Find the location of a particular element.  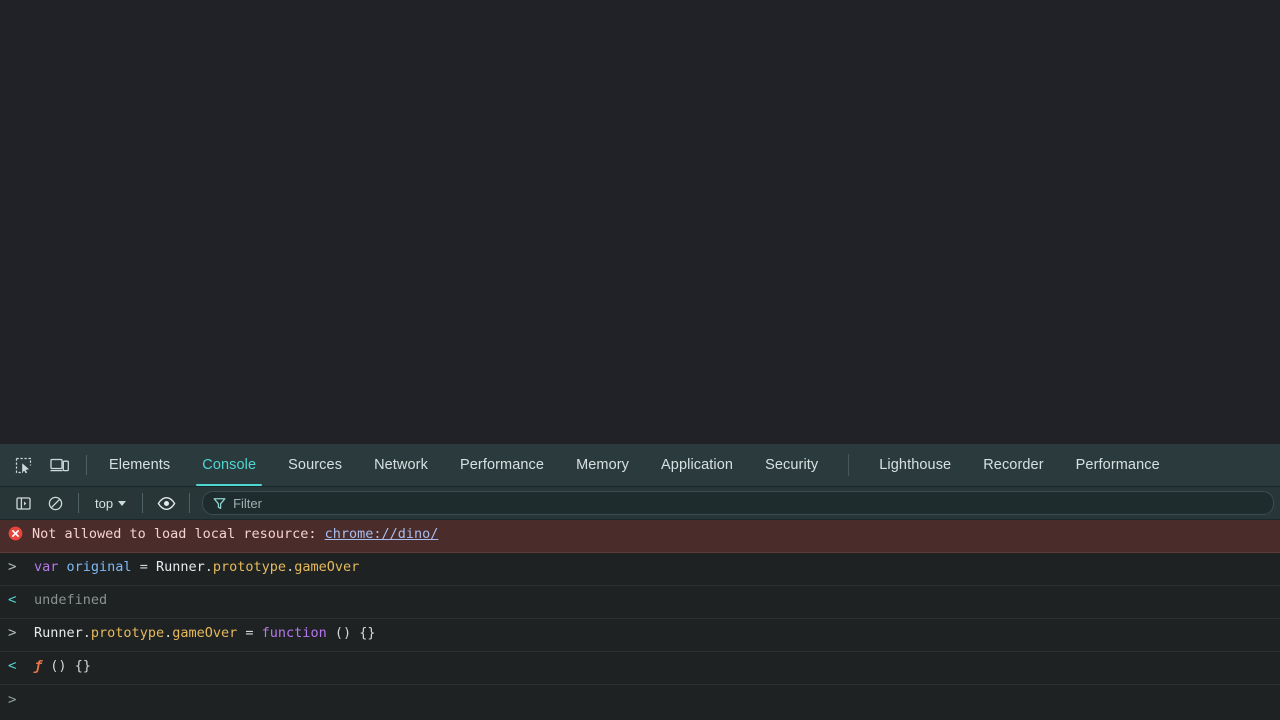

code-token: original is located at coordinates (99, 567).